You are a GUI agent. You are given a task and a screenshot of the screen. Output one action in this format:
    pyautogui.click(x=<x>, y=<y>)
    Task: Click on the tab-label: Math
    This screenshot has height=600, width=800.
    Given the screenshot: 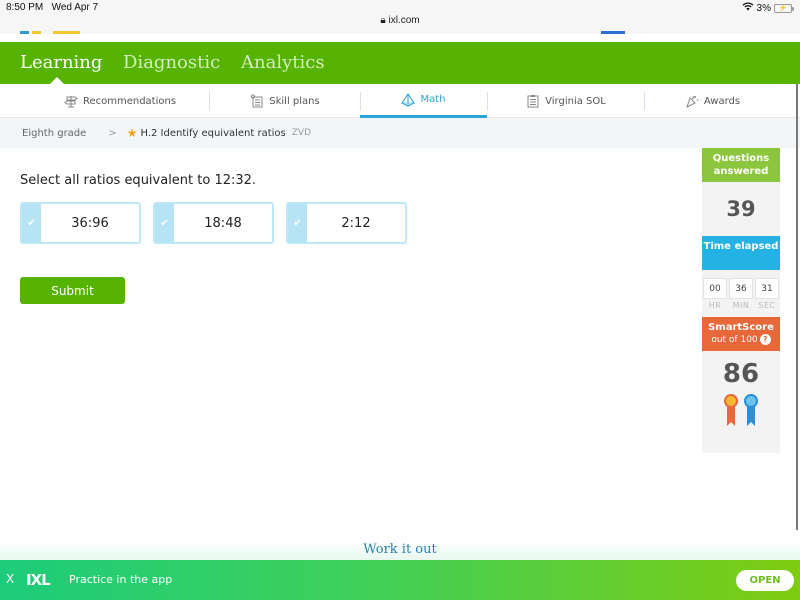 What is the action you would take?
    pyautogui.click(x=433, y=99)
    